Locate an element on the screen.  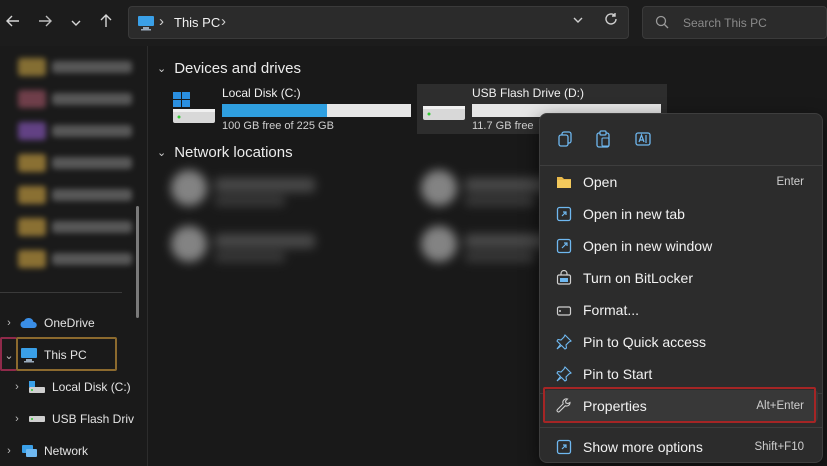
group-label: Network locations is located at coordinates (233, 152).